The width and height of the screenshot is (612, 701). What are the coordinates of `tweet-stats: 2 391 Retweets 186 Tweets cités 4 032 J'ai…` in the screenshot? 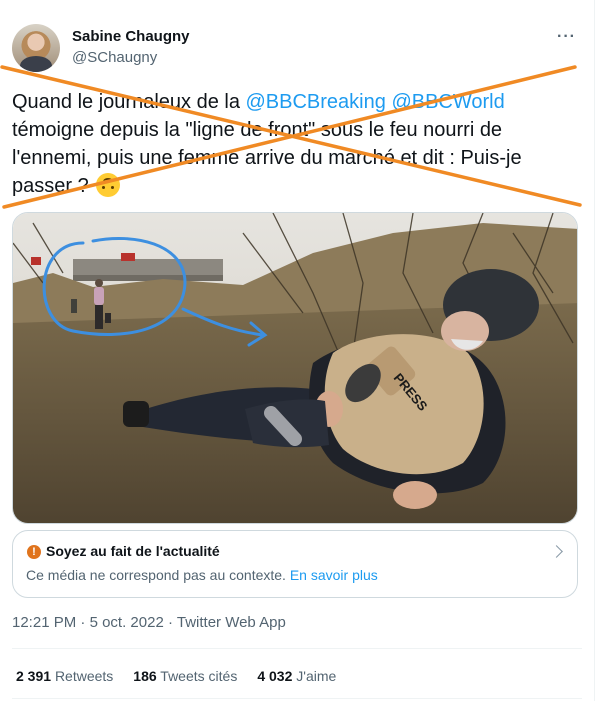 It's located at (186, 676).